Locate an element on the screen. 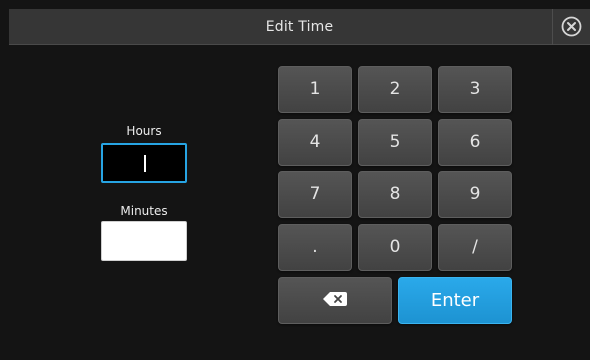 The image size is (590, 360). key-slash: / is located at coordinates (475, 247).